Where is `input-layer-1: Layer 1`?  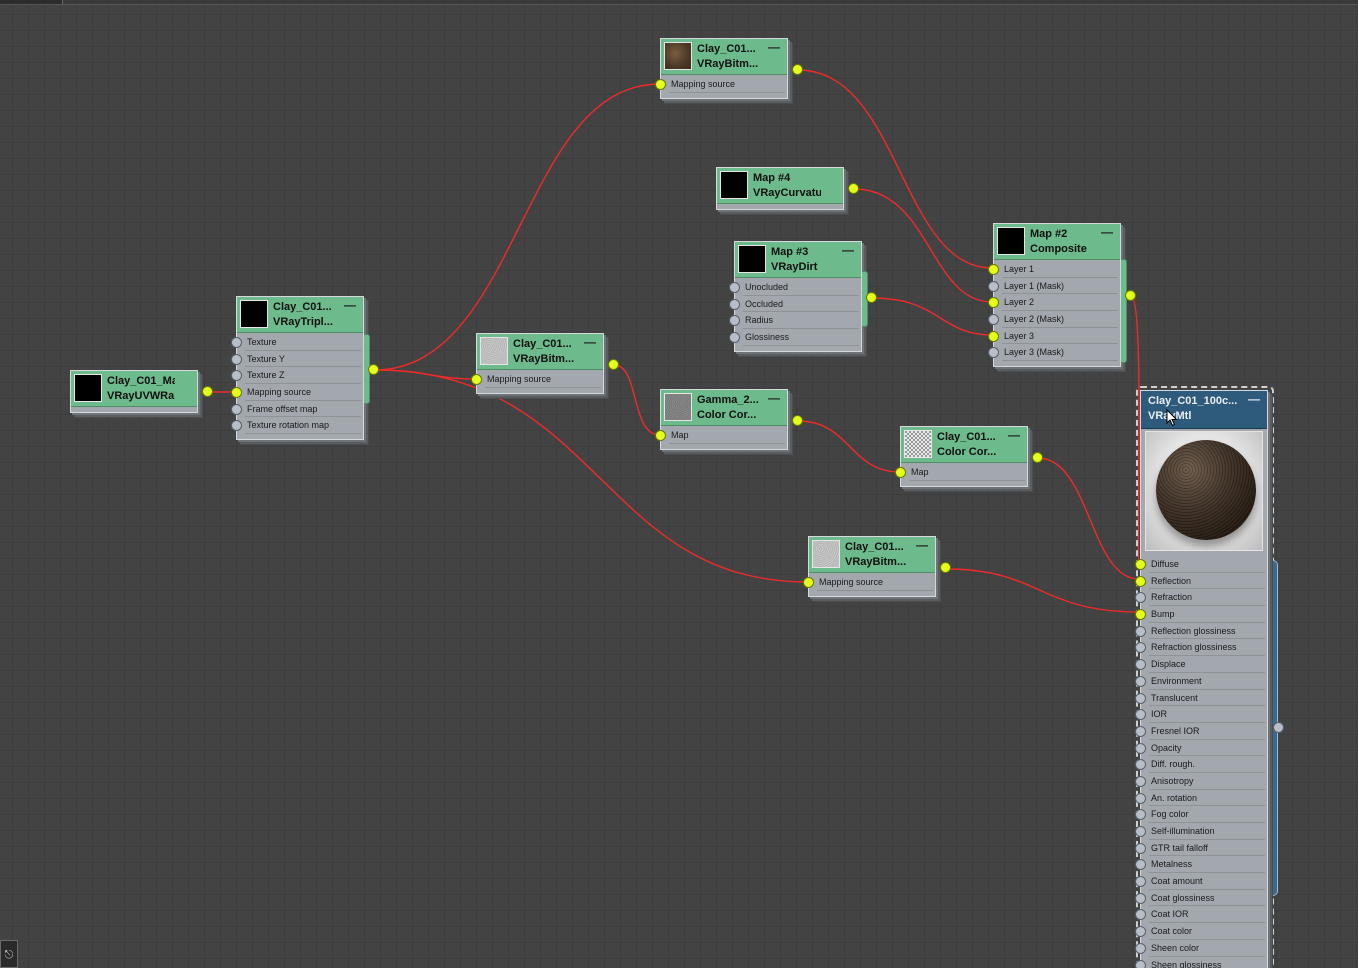 input-layer-1: Layer 1 is located at coordinates (1053, 269).